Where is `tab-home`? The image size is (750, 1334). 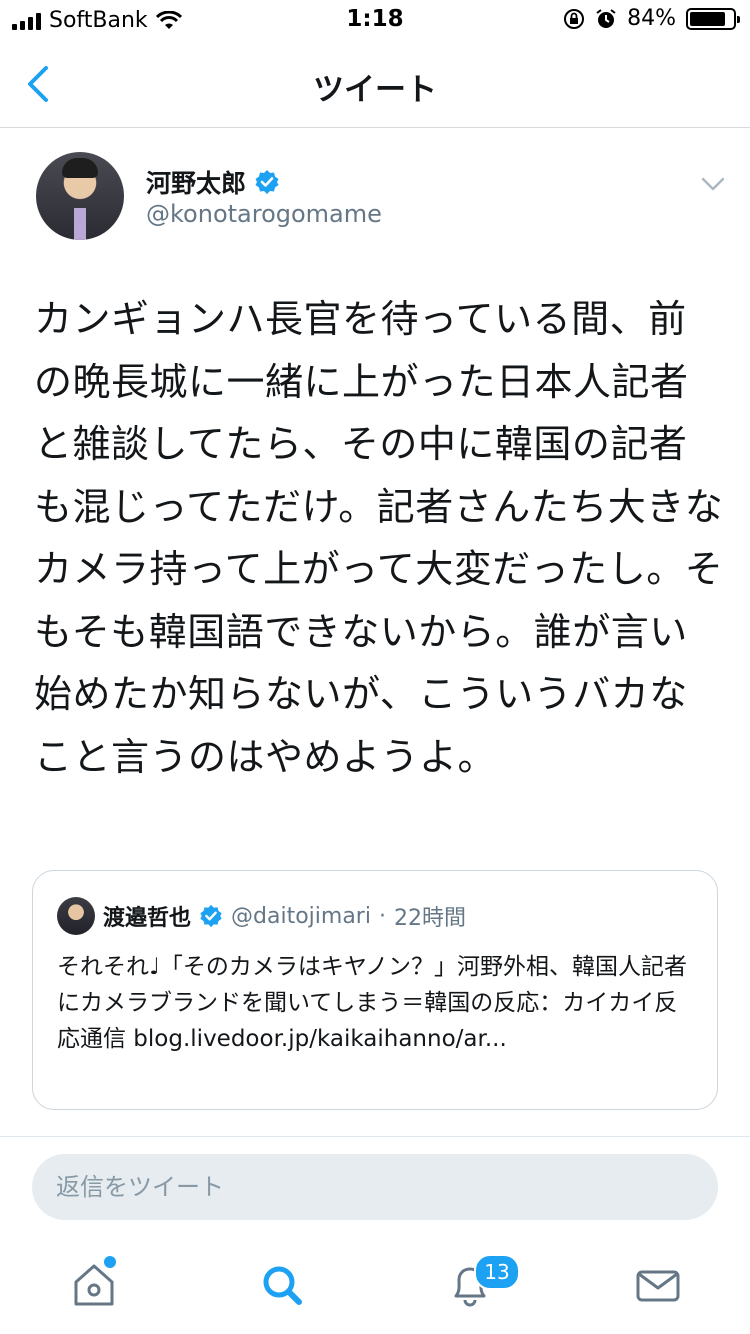 tab-home is located at coordinates (94, 1286).